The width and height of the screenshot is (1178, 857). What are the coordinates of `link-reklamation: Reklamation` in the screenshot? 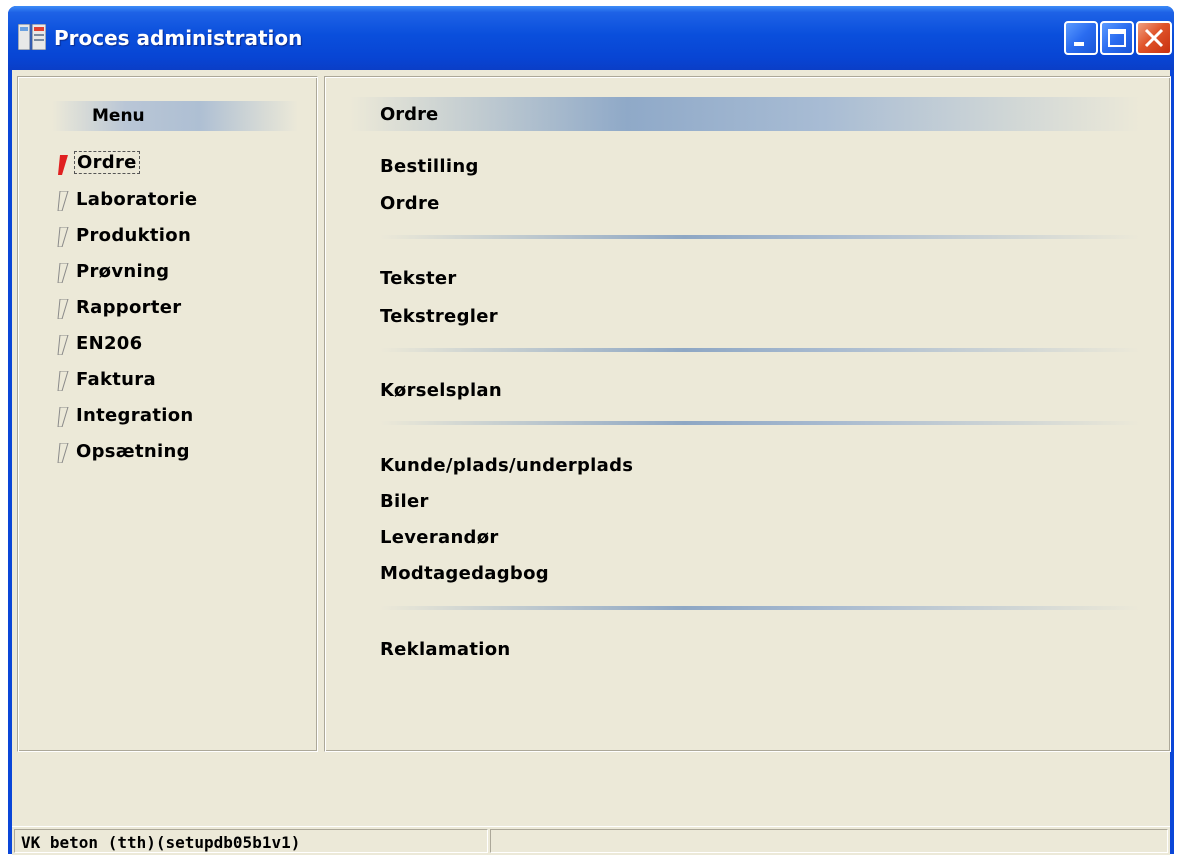 It's located at (445, 649).